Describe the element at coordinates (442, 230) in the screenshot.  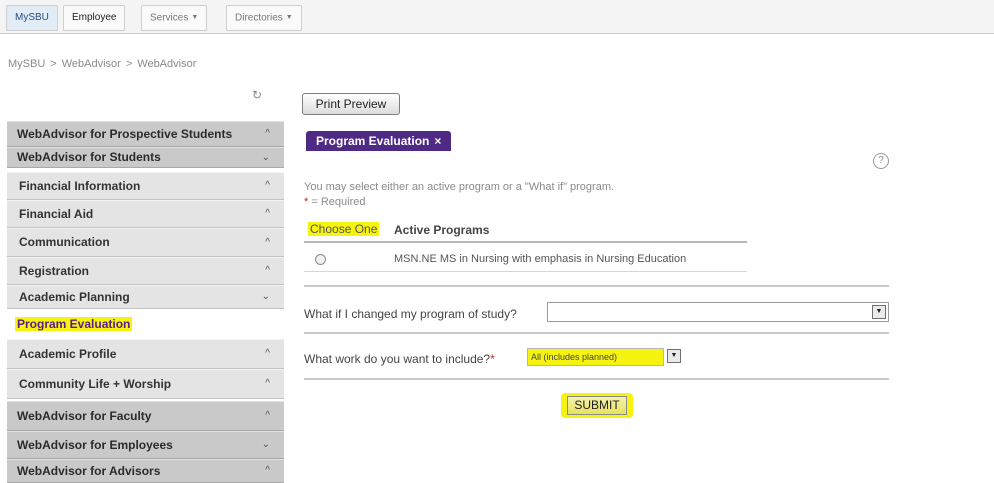
I see `column-active-programs: Active Programs` at that location.